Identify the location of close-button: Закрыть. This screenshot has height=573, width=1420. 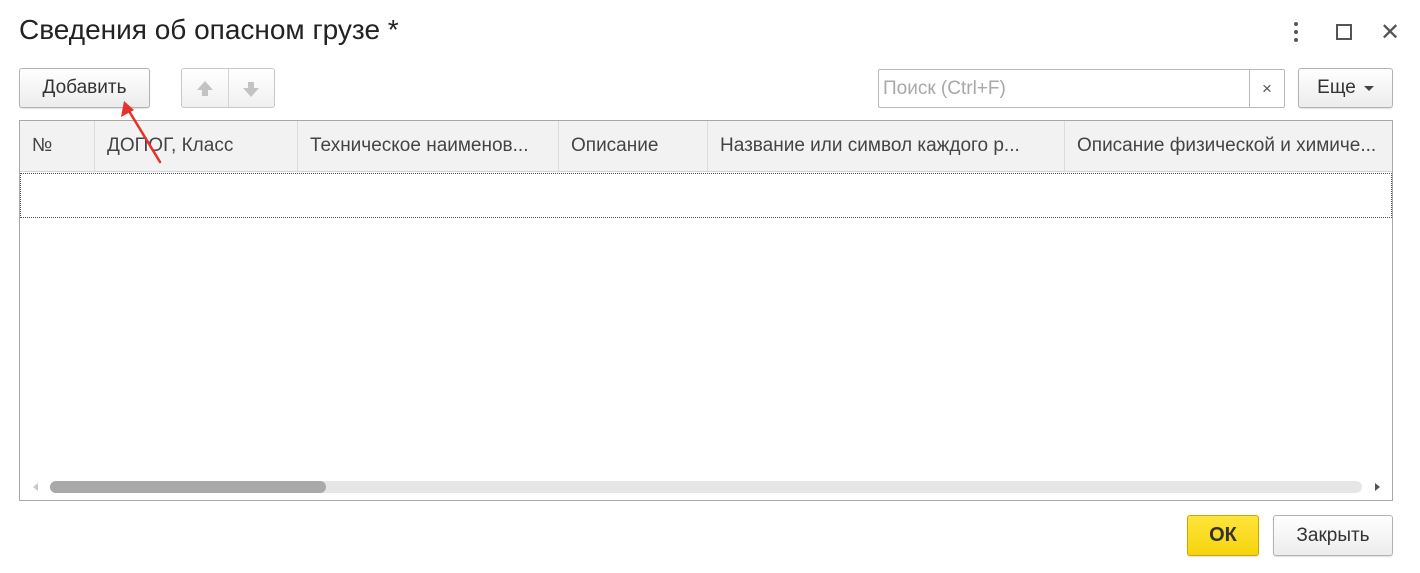
(1333, 535).